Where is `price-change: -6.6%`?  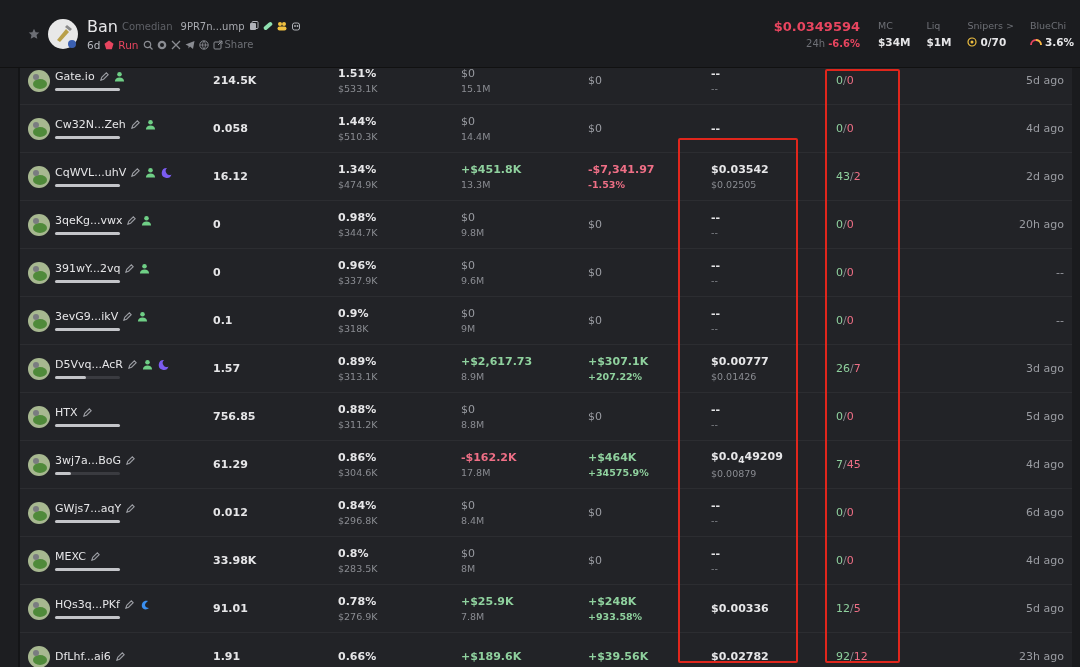
price-change: -6.6% is located at coordinates (844, 43).